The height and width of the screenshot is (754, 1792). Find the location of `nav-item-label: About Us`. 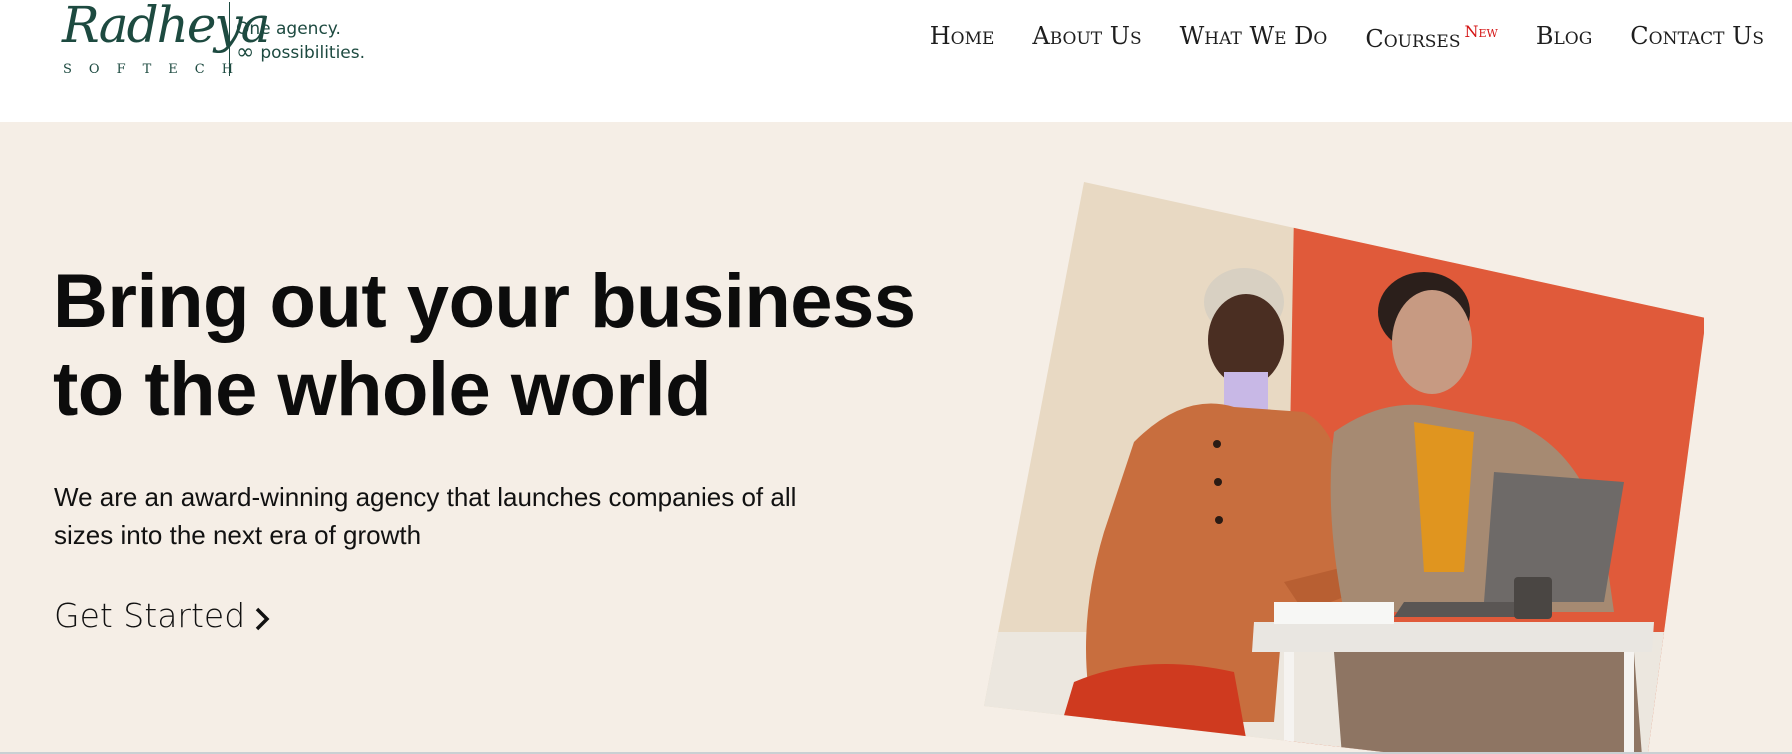

nav-item-label: About Us is located at coordinates (1087, 36).